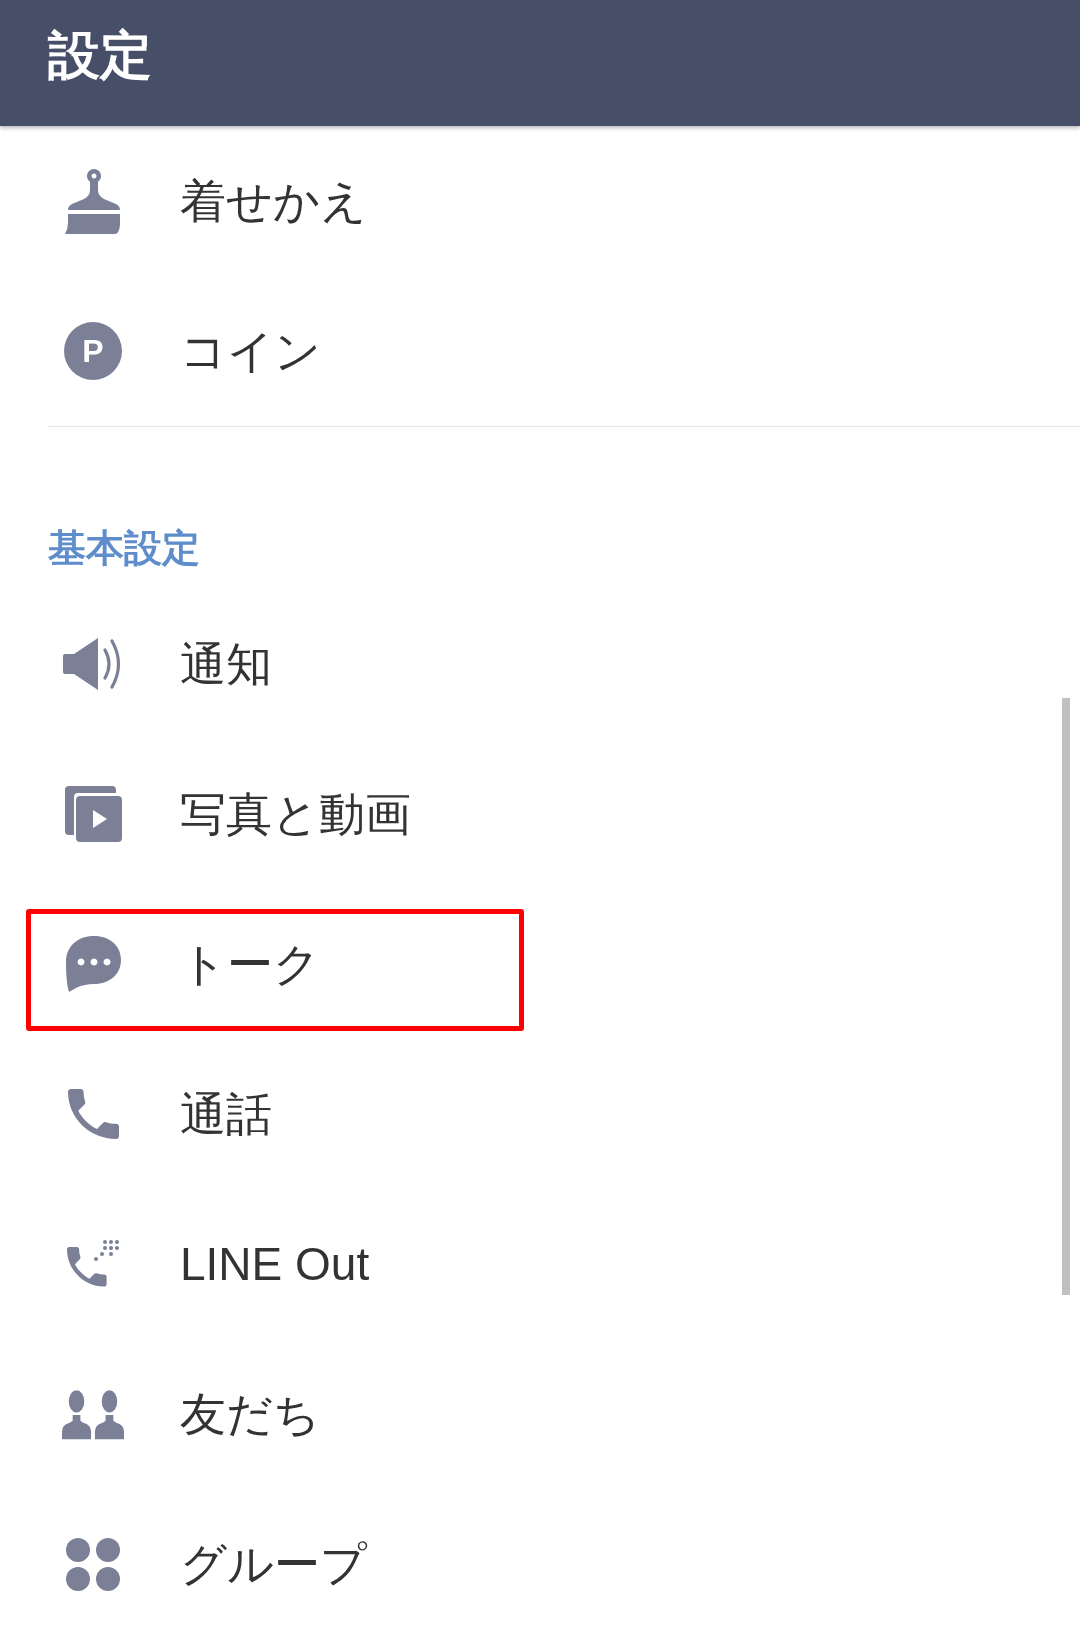 Image resolution: width=1080 pixels, height=1643 pixels. What do you see at coordinates (540, 1264) in the screenshot?
I see `settings-item: LINE Out` at bounding box center [540, 1264].